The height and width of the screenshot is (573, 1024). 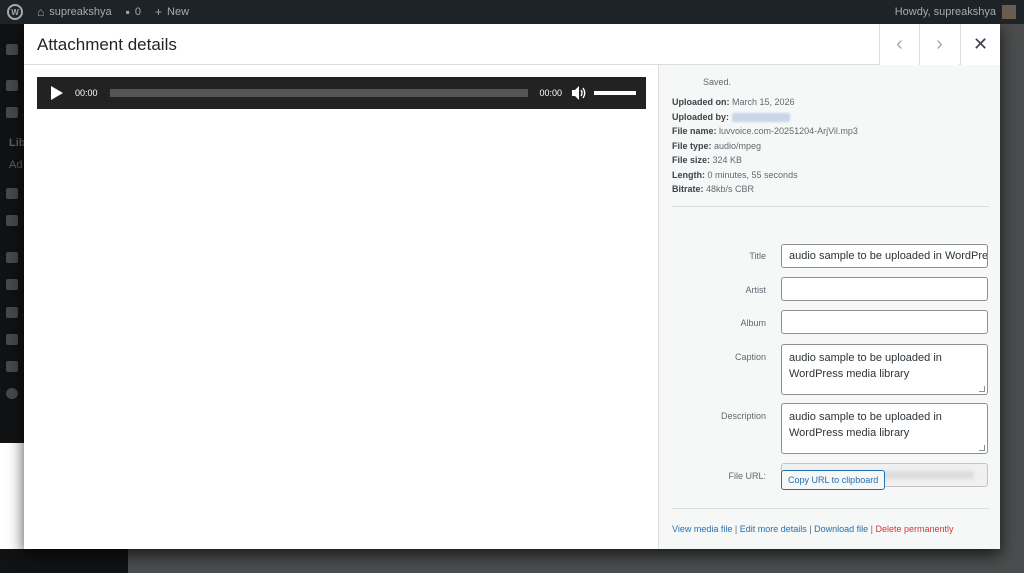 I want to click on album-label: Album, so click(x=753, y=323).